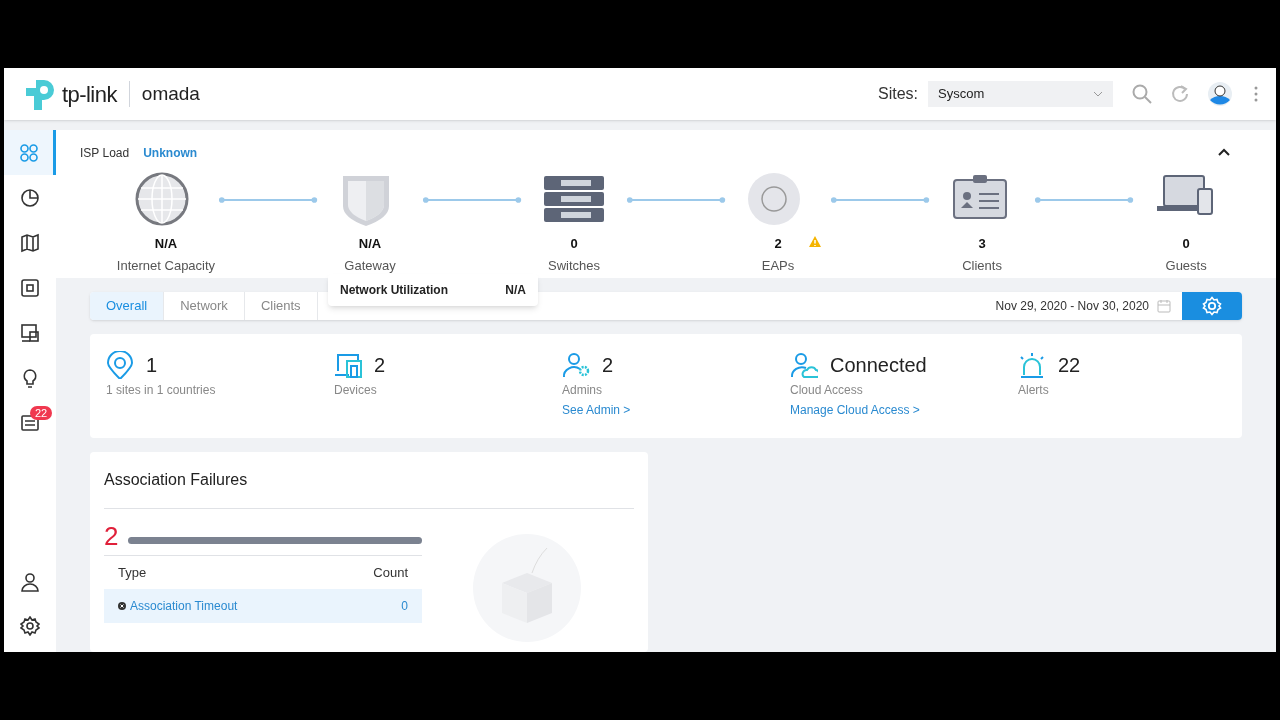 This screenshot has height=720, width=1280. Describe the element at coordinates (676, 410) in the screenshot. I see `link: See Admin >` at that location.